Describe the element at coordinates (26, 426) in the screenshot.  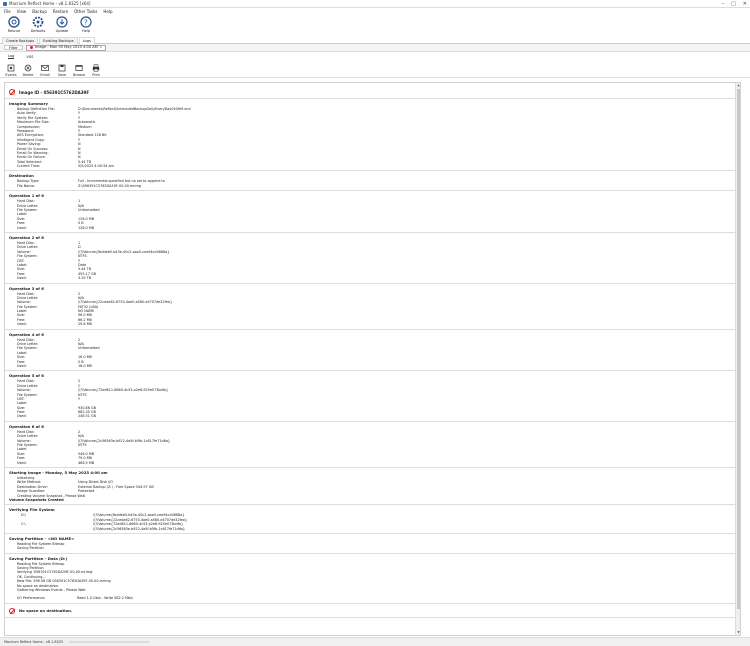
I see `section-title: Operation 6 of 6` at that location.